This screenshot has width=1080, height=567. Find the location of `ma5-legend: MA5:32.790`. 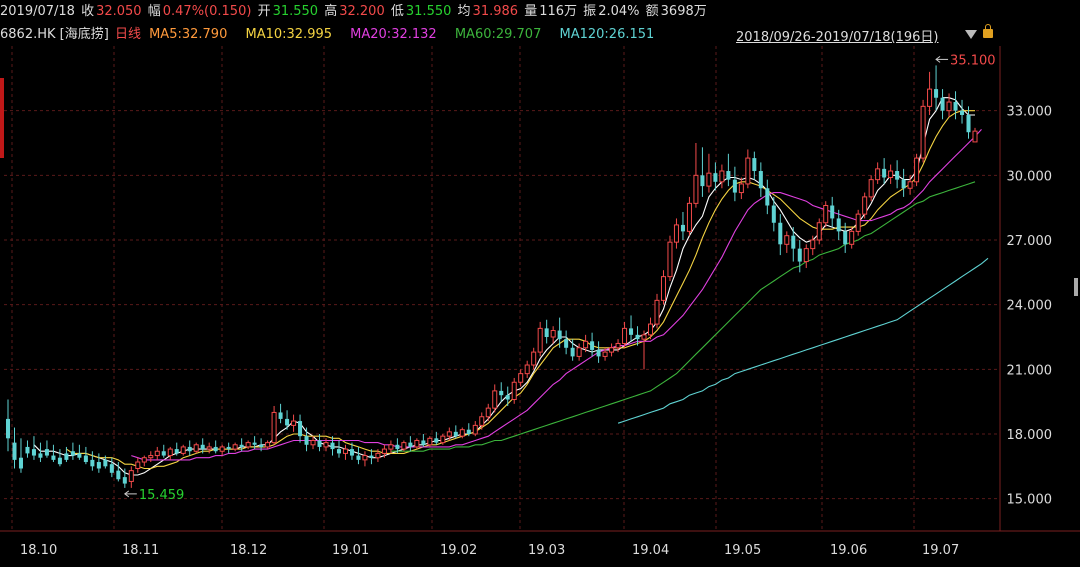

ma5-legend: MA5:32.790 is located at coordinates (188, 34).